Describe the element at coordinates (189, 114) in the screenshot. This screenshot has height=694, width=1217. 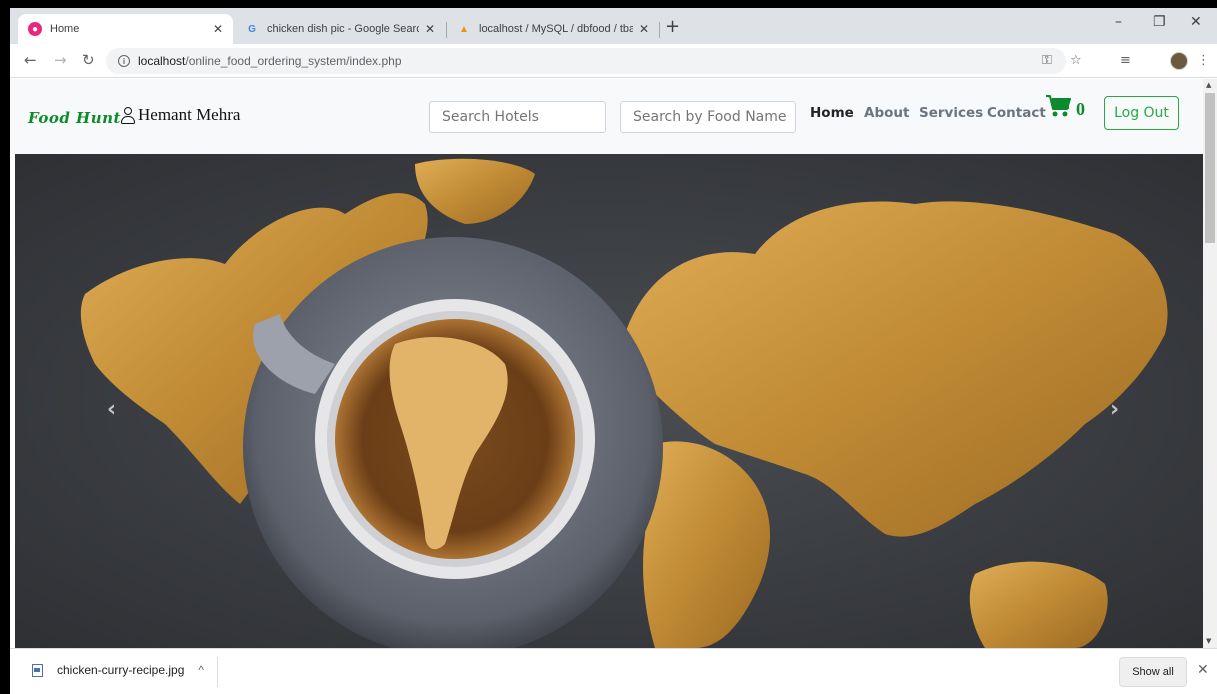
I see `user-name: Hemant Mehra` at that location.